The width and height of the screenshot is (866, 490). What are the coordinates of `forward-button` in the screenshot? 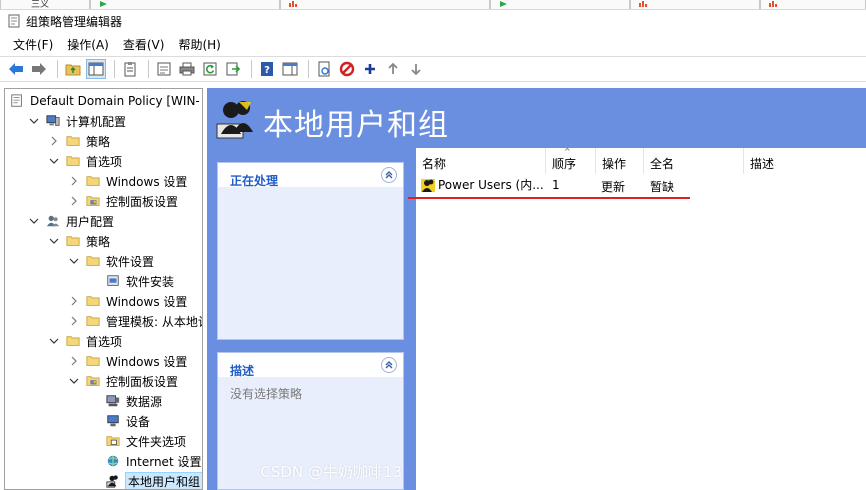 It's located at (39, 69).